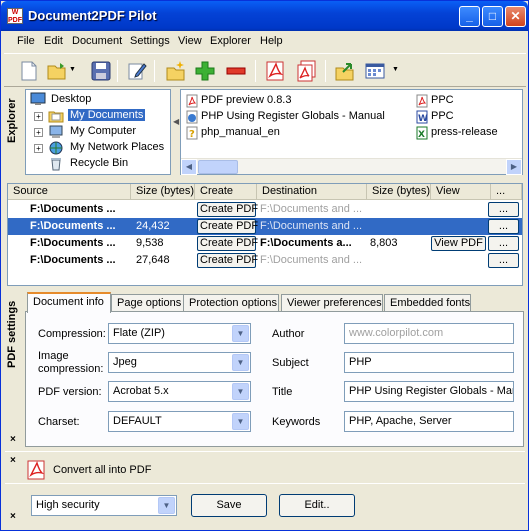 This screenshot has width=529, height=531. I want to click on subject-field: PHP, so click(429, 362).